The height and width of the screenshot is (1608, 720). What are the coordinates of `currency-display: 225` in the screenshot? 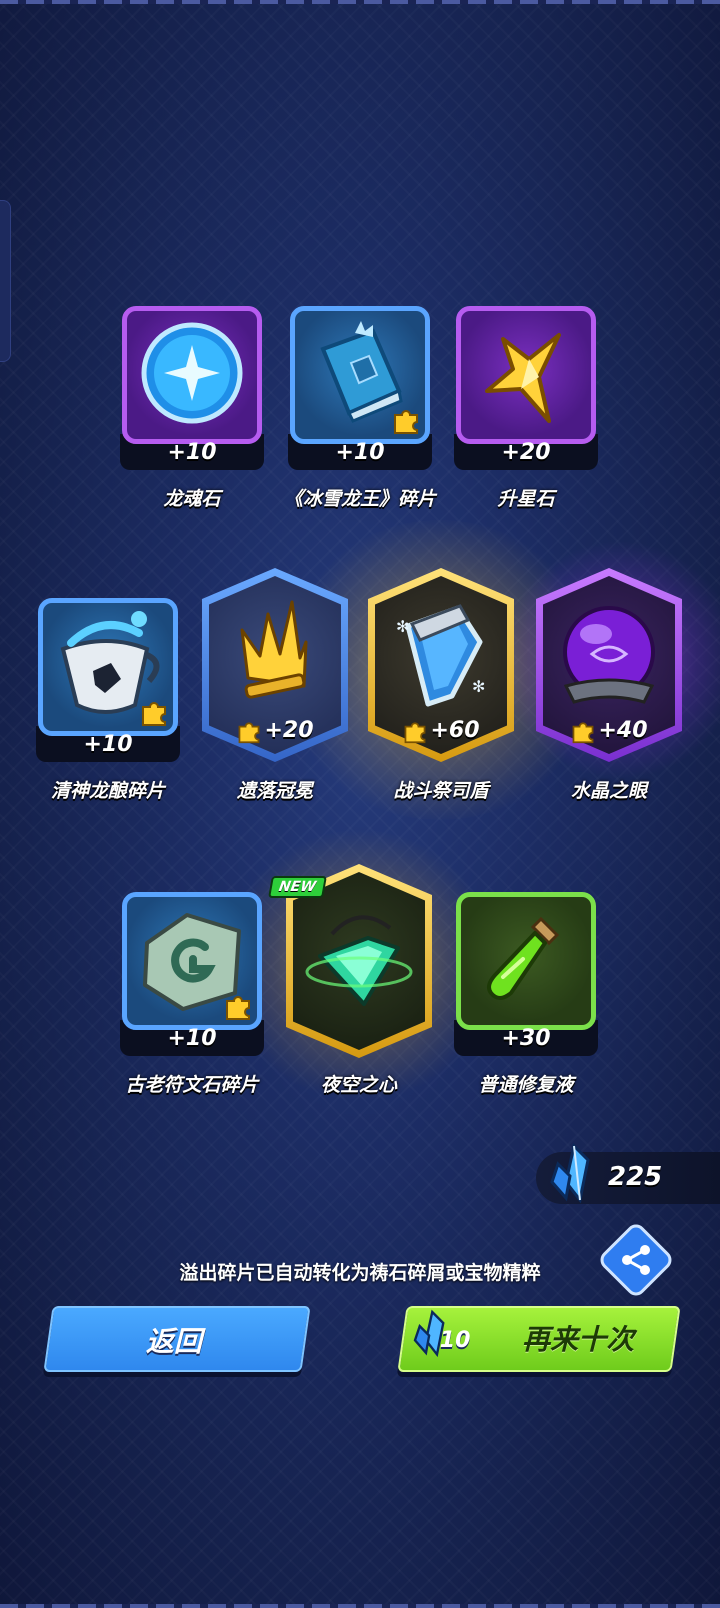 It's located at (628, 1173).